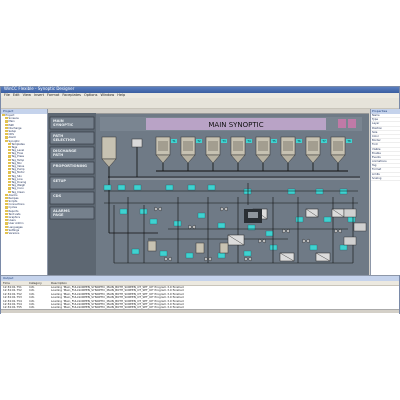  What do you see at coordinates (58, 215) in the screenshot?
I see `nav-button-label: PAGE` at bounding box center [58, 215].